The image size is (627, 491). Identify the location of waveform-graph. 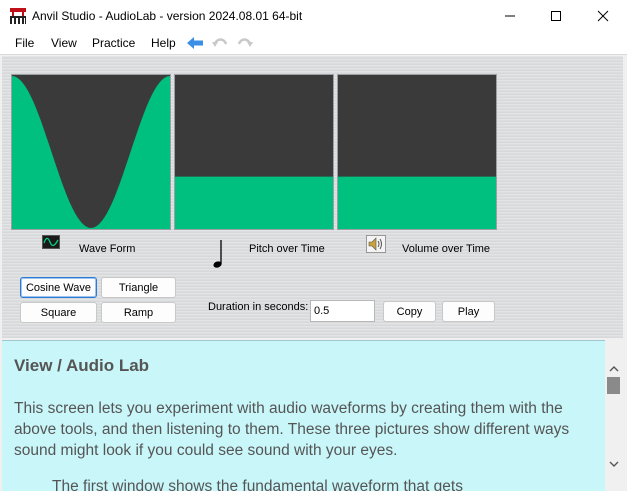
(91, 152).